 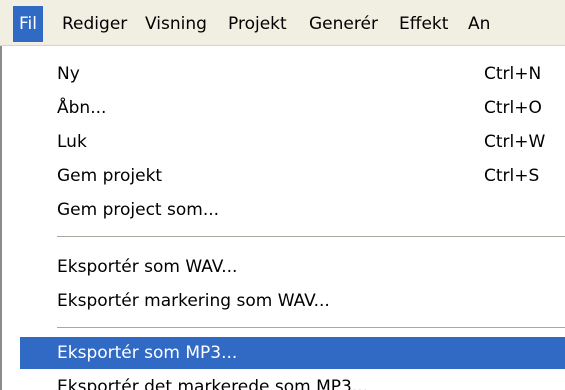 I want to click on menu-item-shortcut: Ctrl+O, so click(x=513, y=108).